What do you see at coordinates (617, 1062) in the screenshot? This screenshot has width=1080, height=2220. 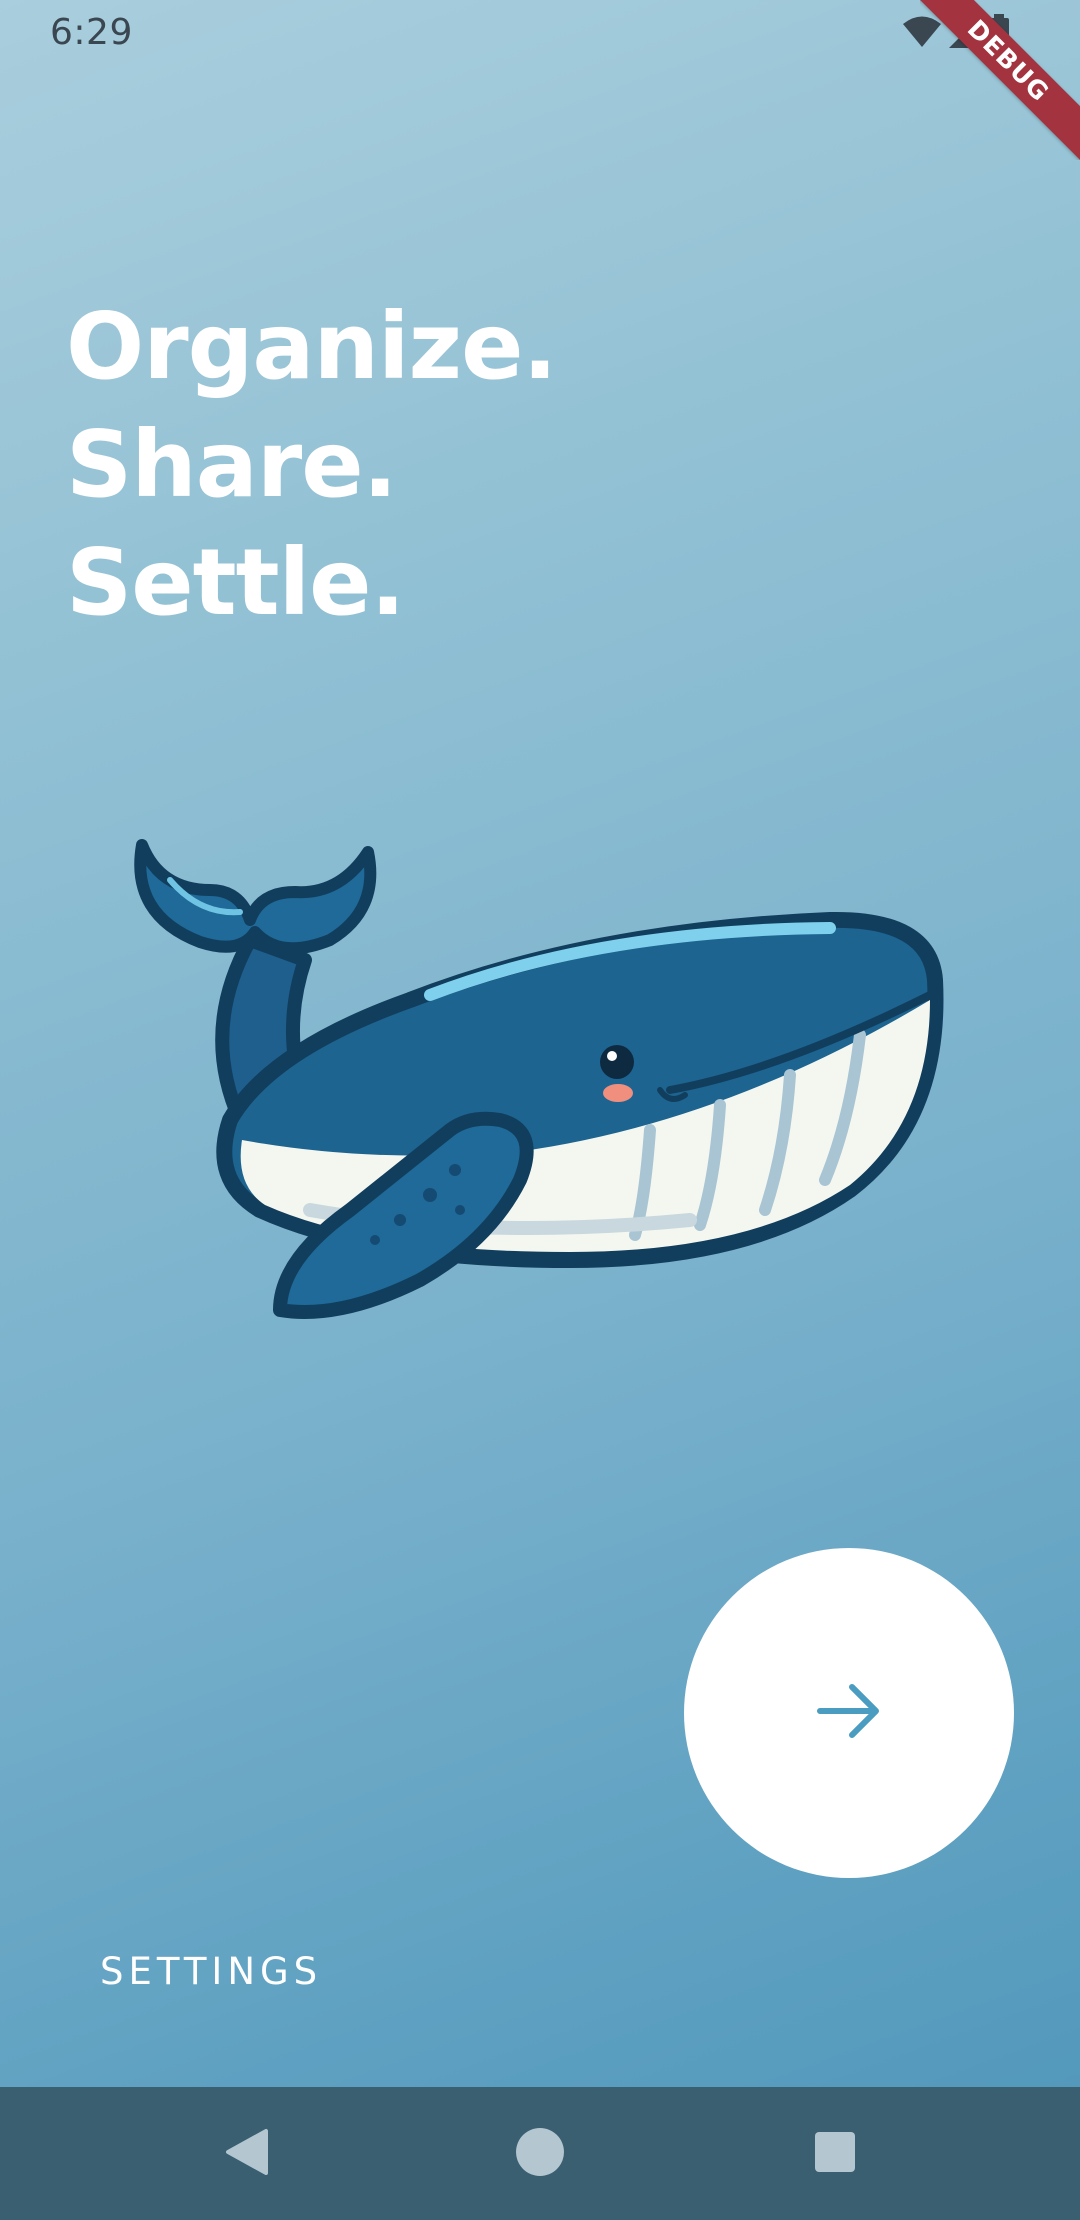 I see `whale-eye` at bounding box center [617, 1062].